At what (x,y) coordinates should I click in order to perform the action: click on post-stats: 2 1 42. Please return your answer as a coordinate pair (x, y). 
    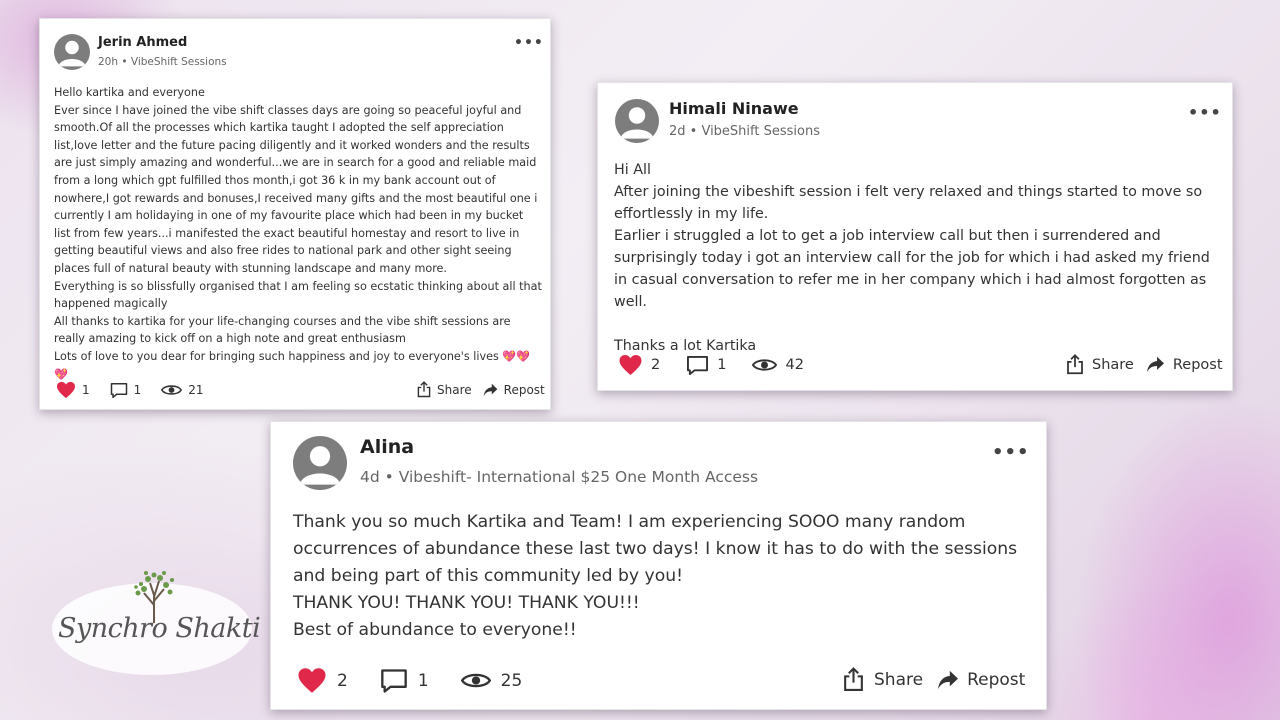
    Looking at the image, I should click on (711, 365).